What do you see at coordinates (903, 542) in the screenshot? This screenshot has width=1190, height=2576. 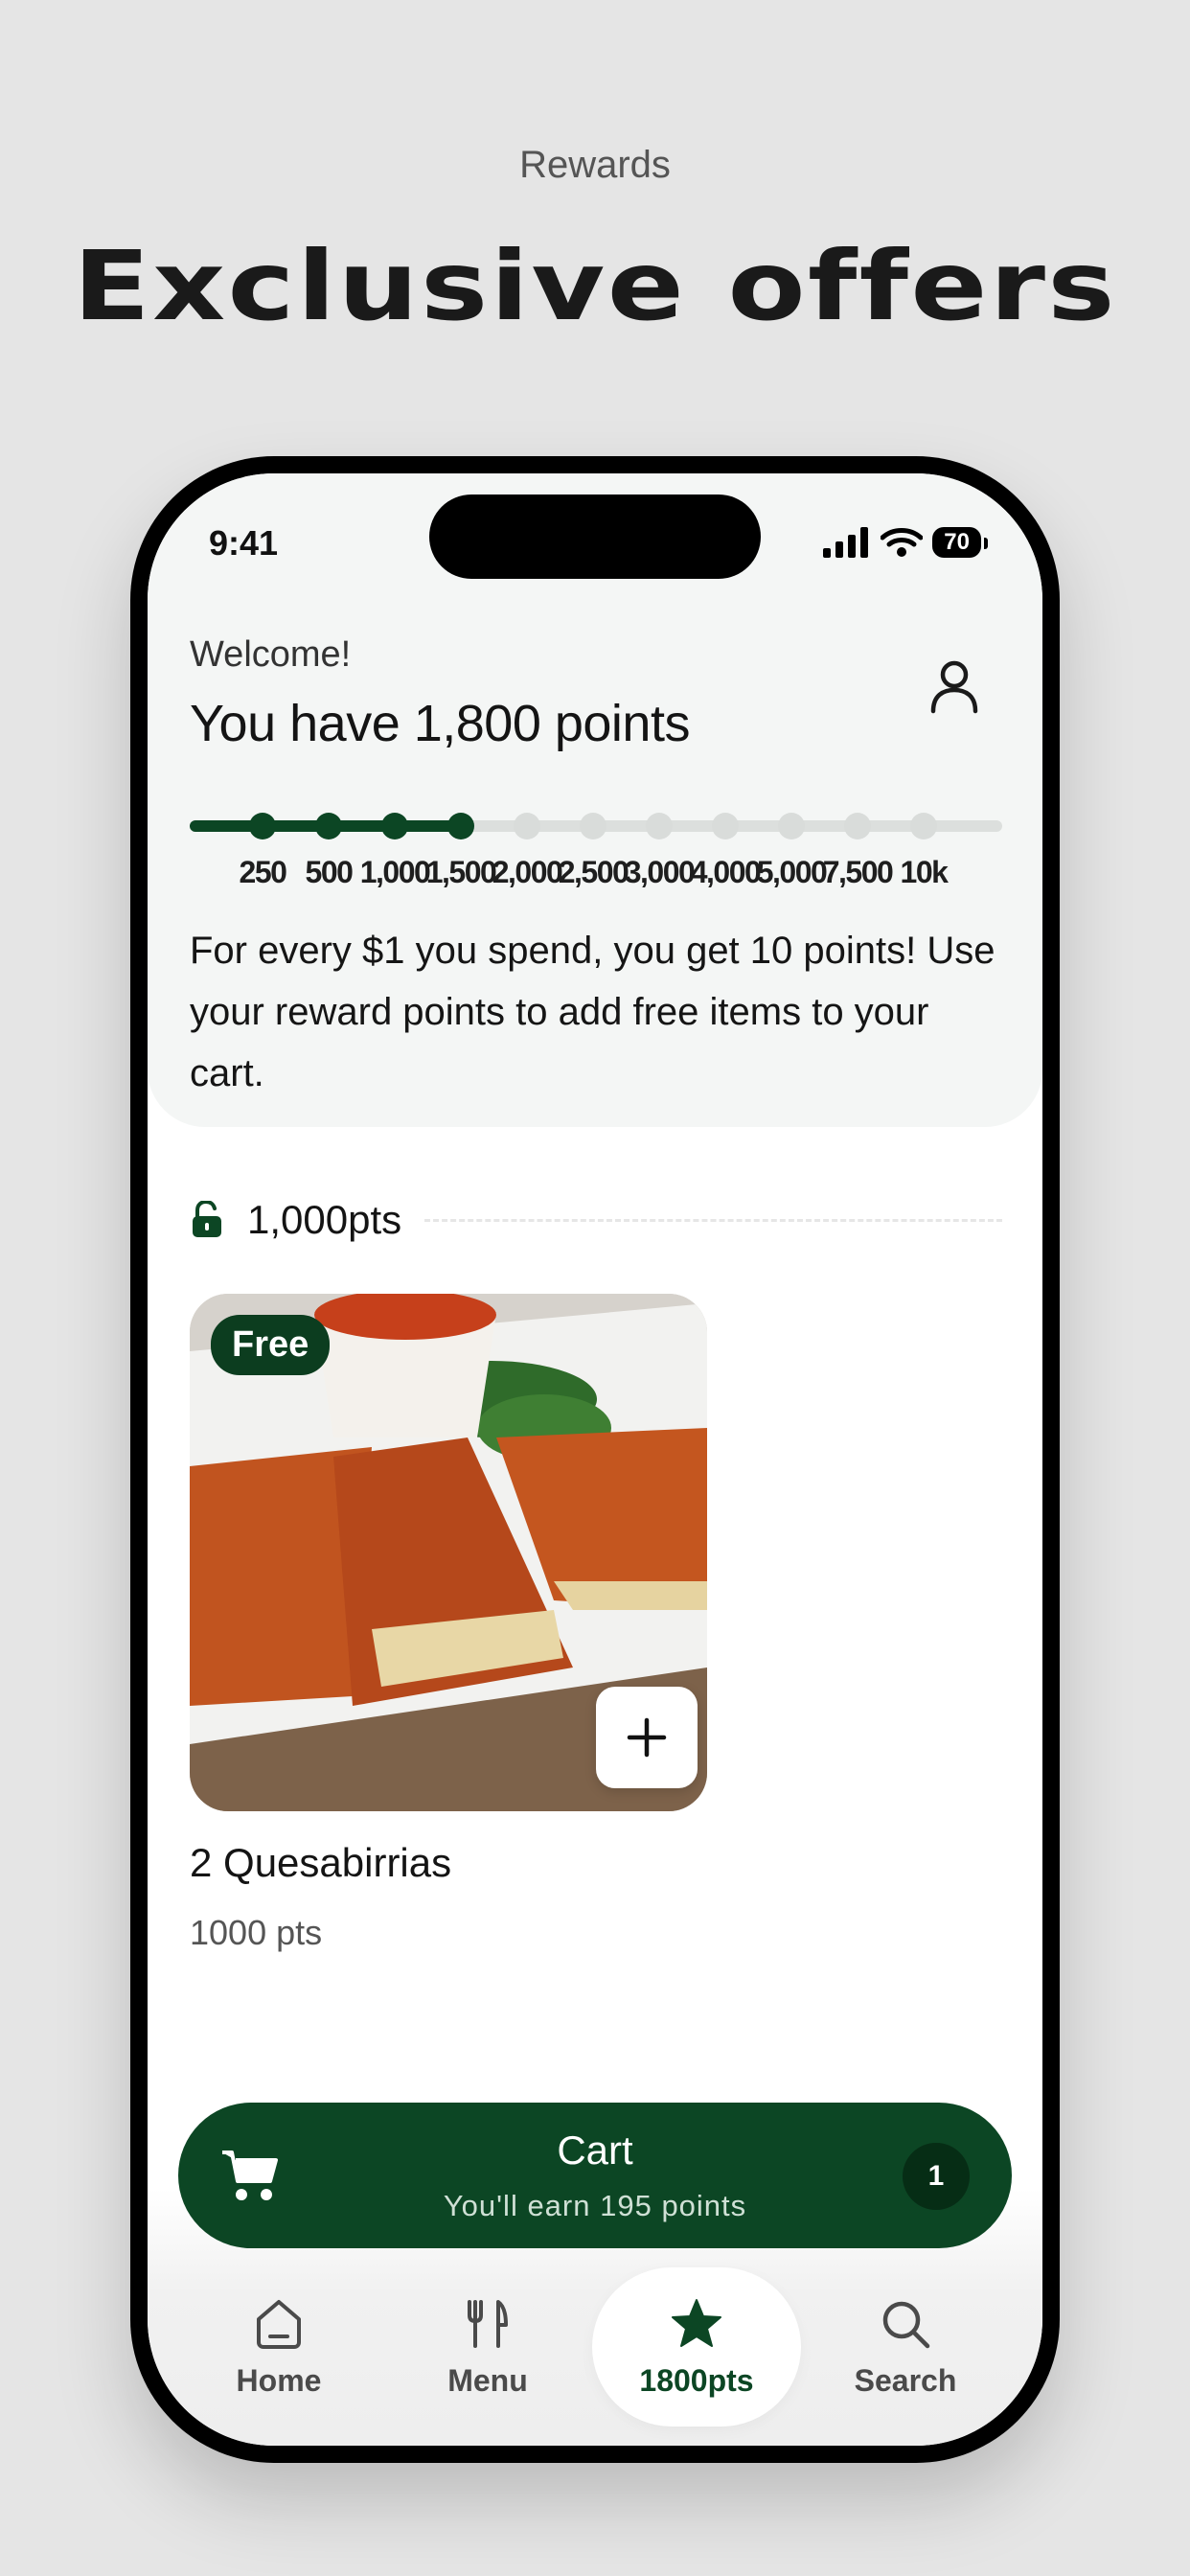 I see `wifi-icon` at bounding box center [903, 542].